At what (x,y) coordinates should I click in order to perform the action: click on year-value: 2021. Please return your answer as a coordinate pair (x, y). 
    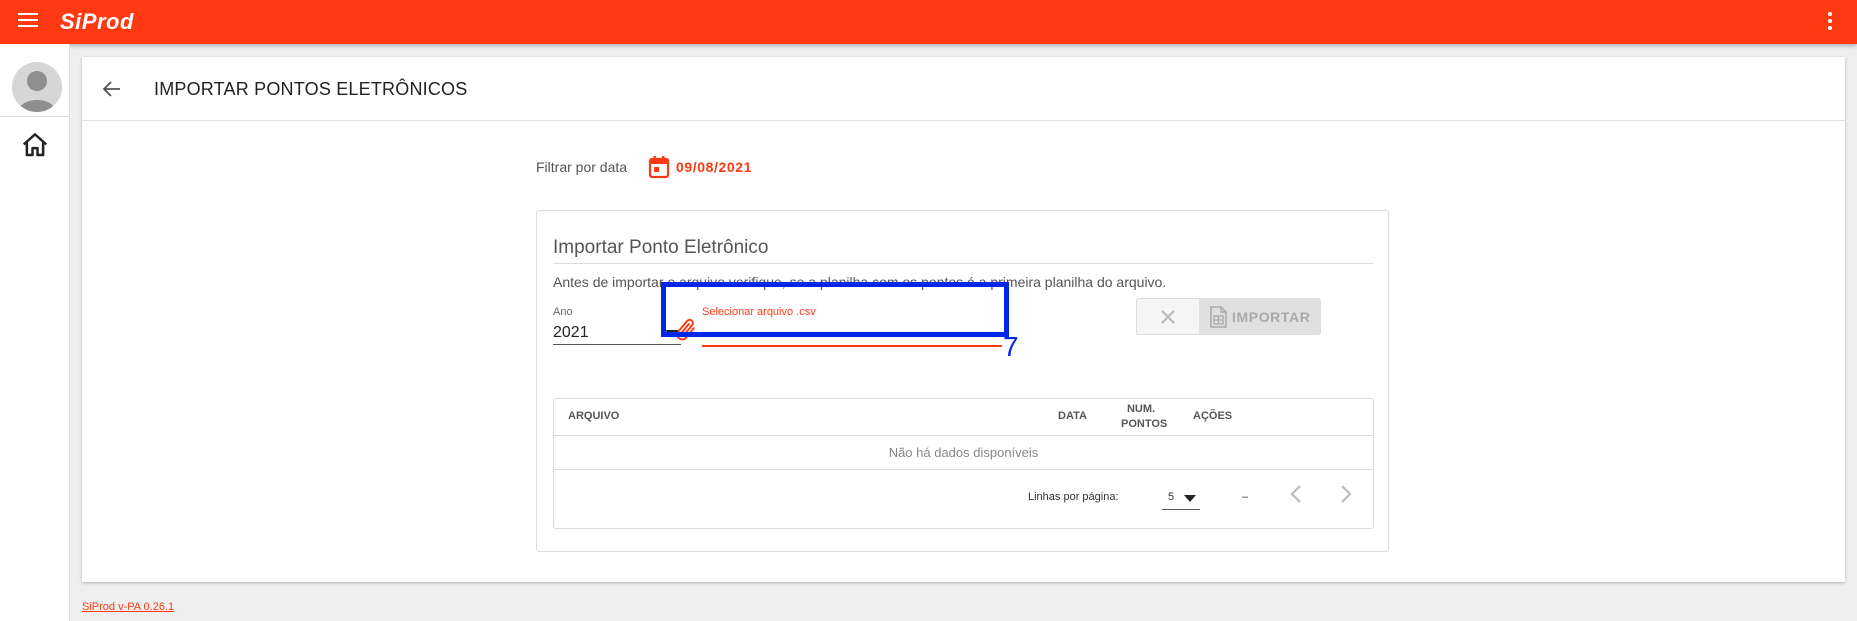
    Looking at the image, I should click on (571, 332).